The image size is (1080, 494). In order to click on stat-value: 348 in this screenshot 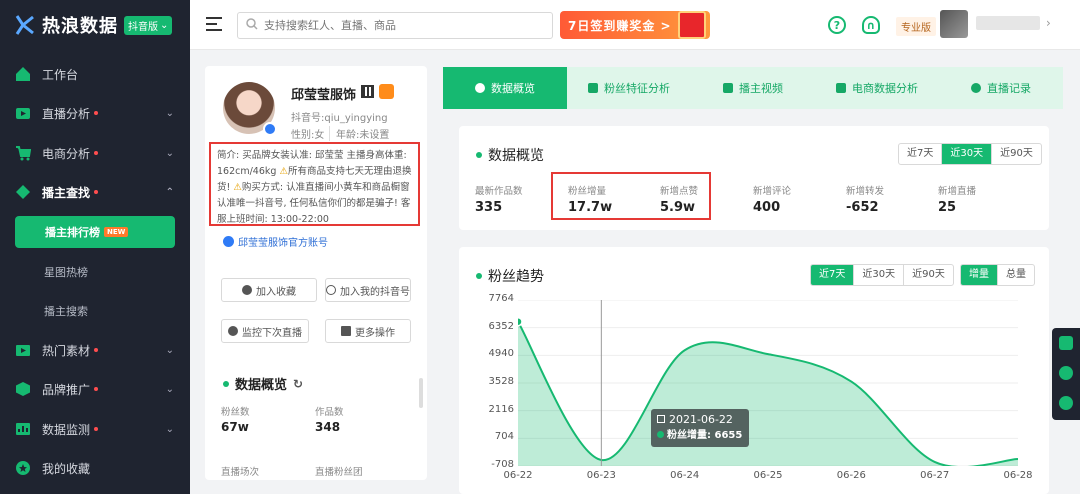, I will do `click(328, 427)`.